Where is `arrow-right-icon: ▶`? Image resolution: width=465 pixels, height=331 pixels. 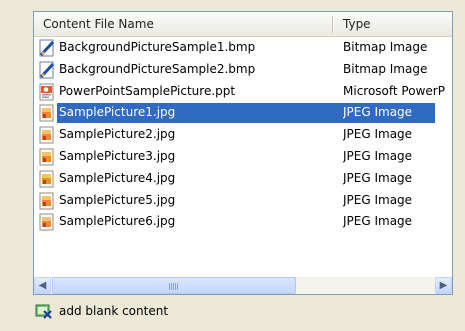 arrow-right-icon: ▶ is located at coordinates (443, 285).